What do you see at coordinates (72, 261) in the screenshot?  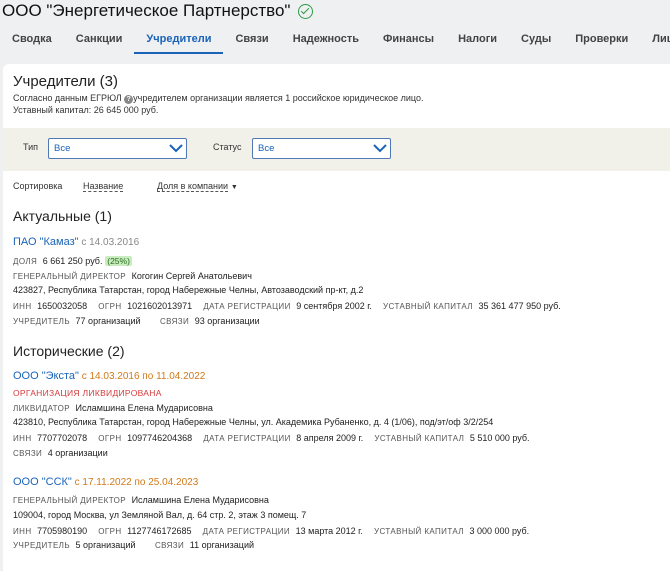 I see `founder-share: ДОЛЯ 6 661 250 руб. (25%)` at bounding box center [72, 261].